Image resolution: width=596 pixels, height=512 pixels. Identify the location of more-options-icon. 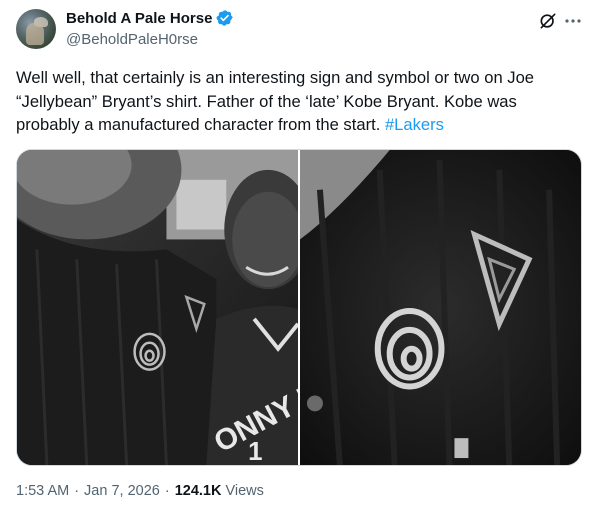
(573, 21).